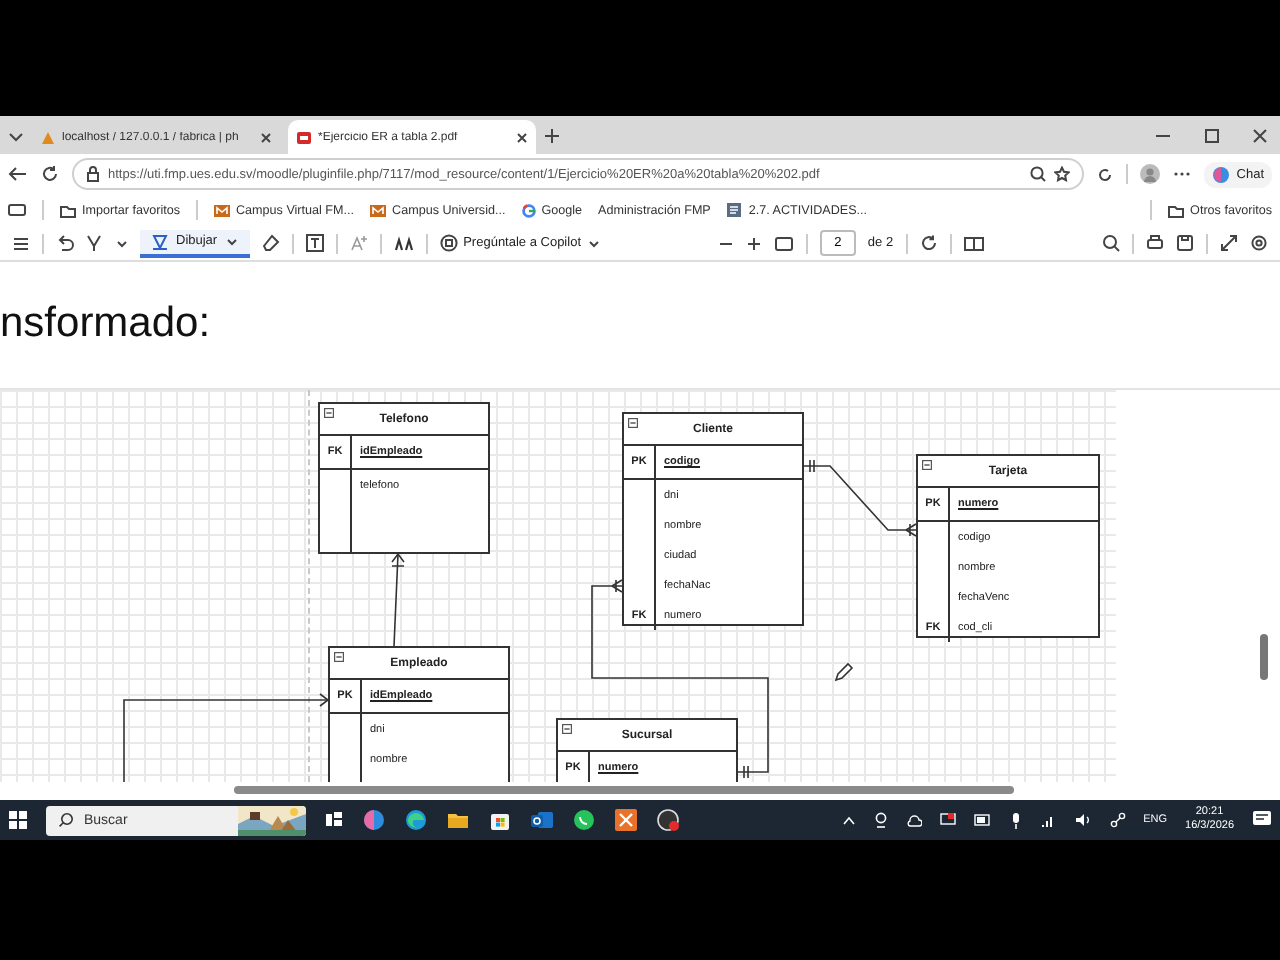 This screenshot has width=1280, height=960. Describe the element at coordinates (947, 820) in the screenshot. I see `monitor-icon` at that location.